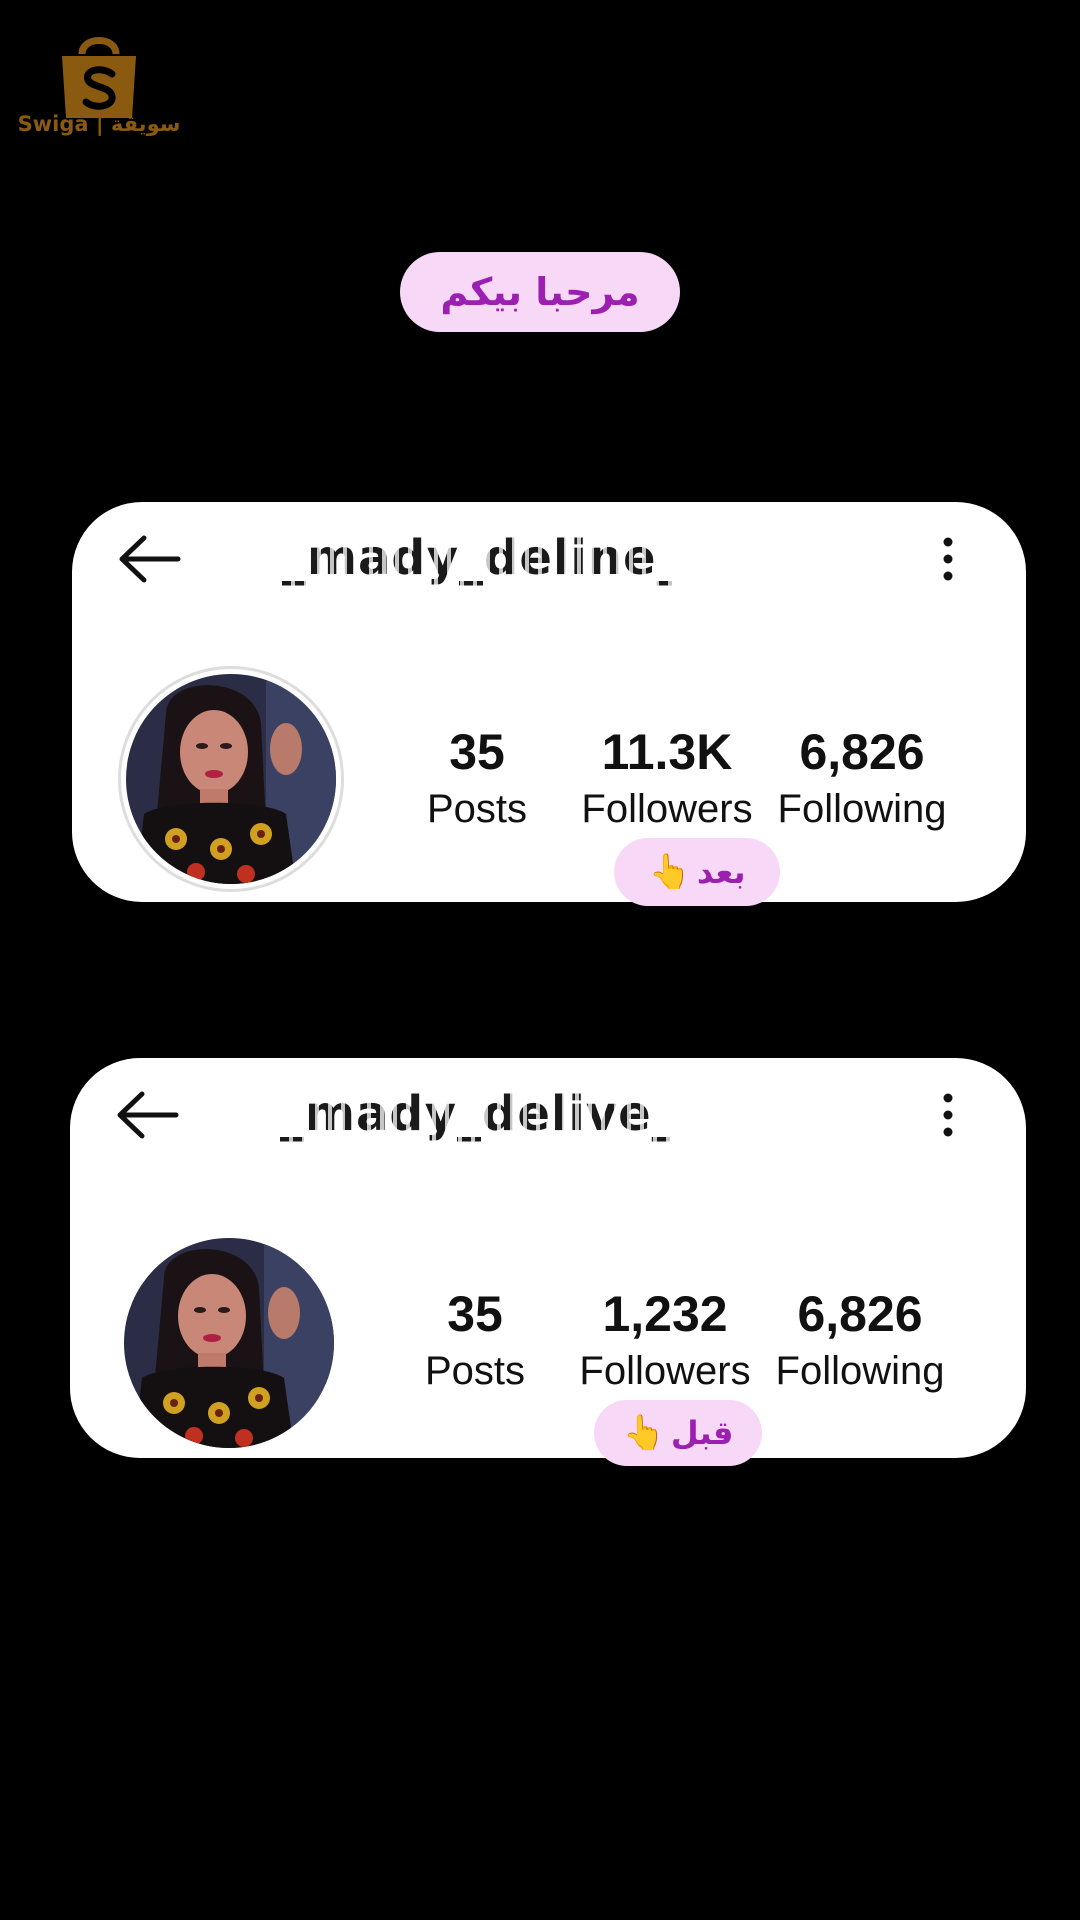 This screenshot has height=1920, width=1080. What do you see at coordinates (702, 1433) in the screenshot?
I see `before-tag-label: قبل` at bounding box center [702, 1433].